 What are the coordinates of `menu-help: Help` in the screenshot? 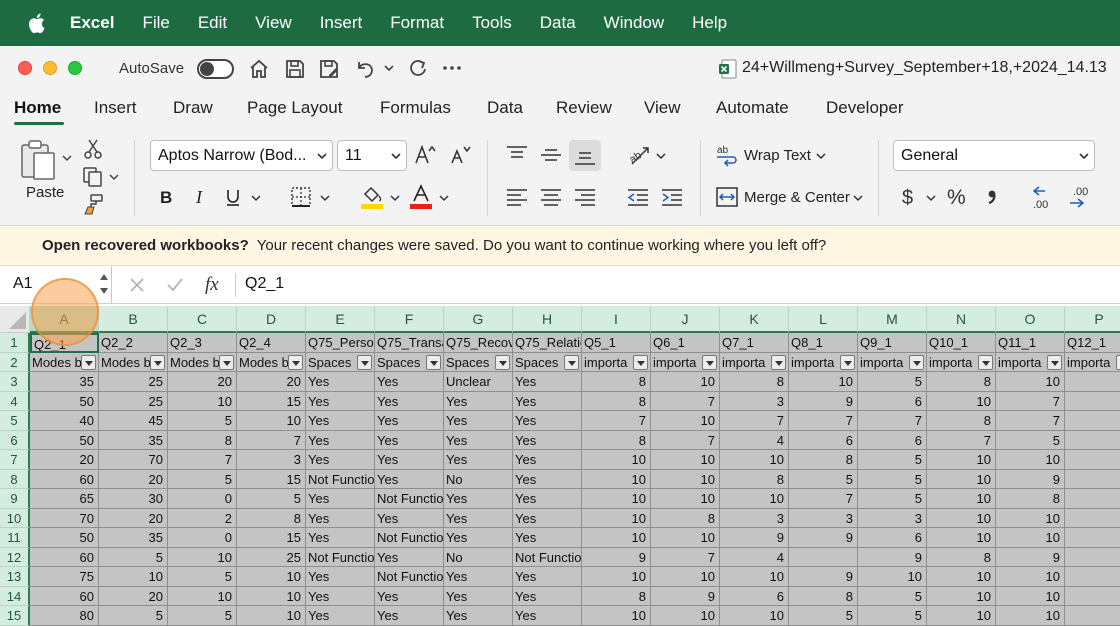 It's located at (709, 23).